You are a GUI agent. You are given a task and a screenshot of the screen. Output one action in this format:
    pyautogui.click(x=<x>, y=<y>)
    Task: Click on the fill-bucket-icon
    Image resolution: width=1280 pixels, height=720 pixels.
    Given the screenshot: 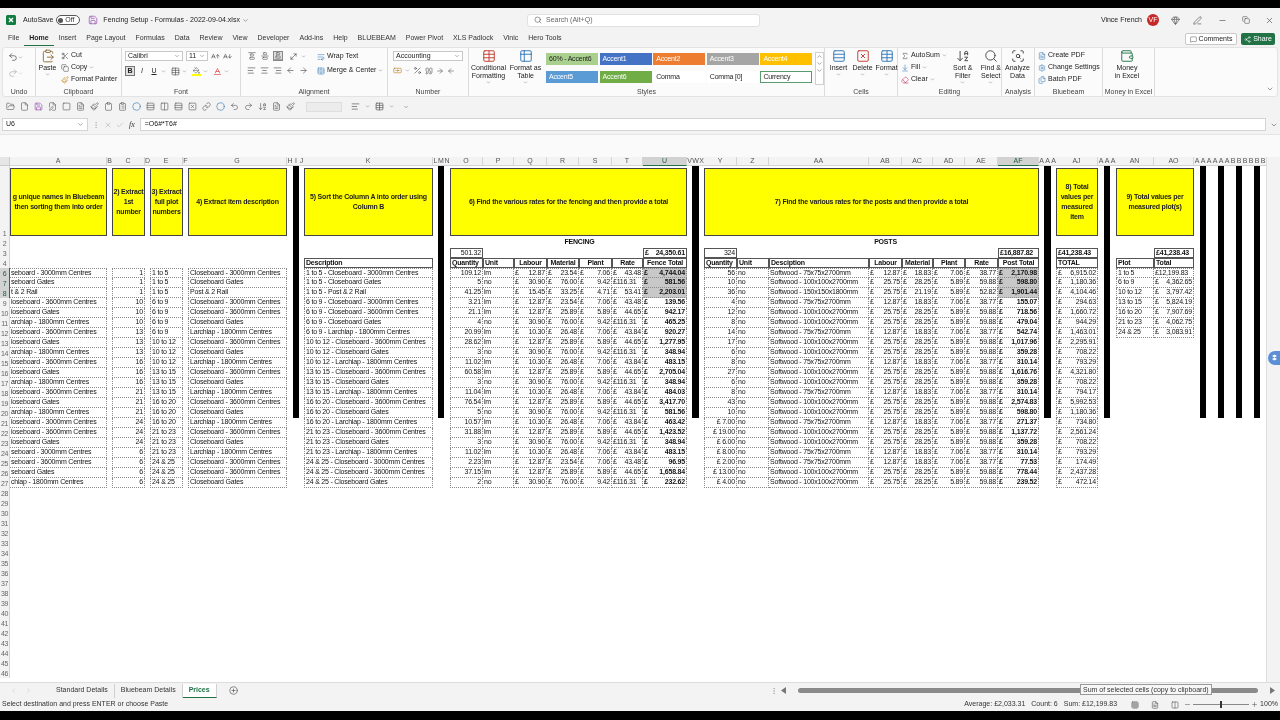 What is the action you would take?
    pyautogui.click(x=196, y=71)
    